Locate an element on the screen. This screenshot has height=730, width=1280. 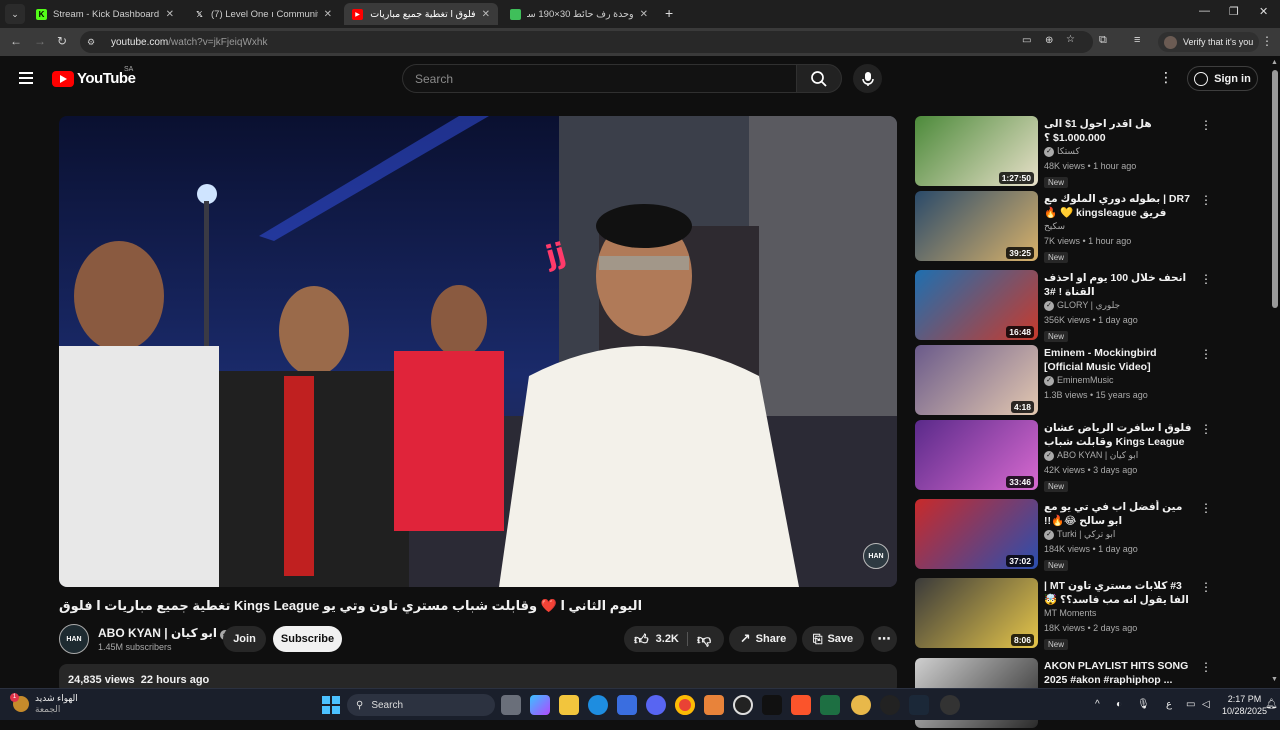
store-icon is located at coordinates (627, 705).